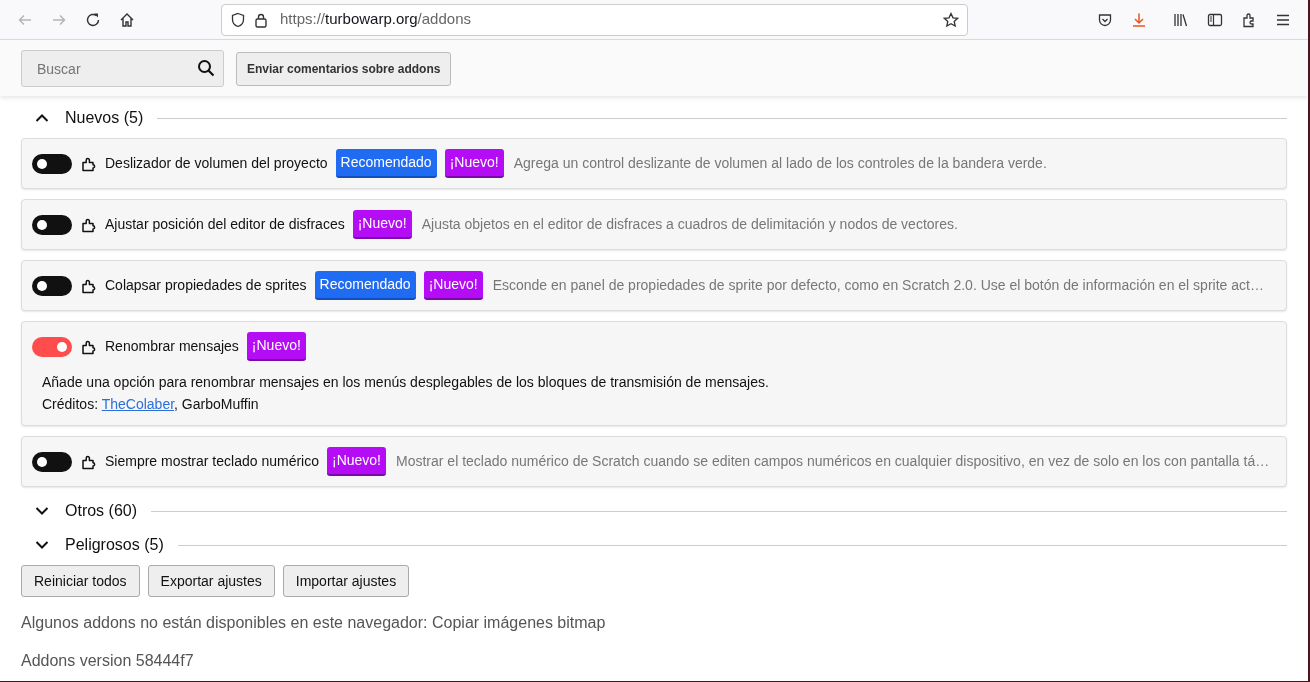 The width and height of the screenshot is (1310, 682). I want to click on pocket-icon, so click(1105, 19).